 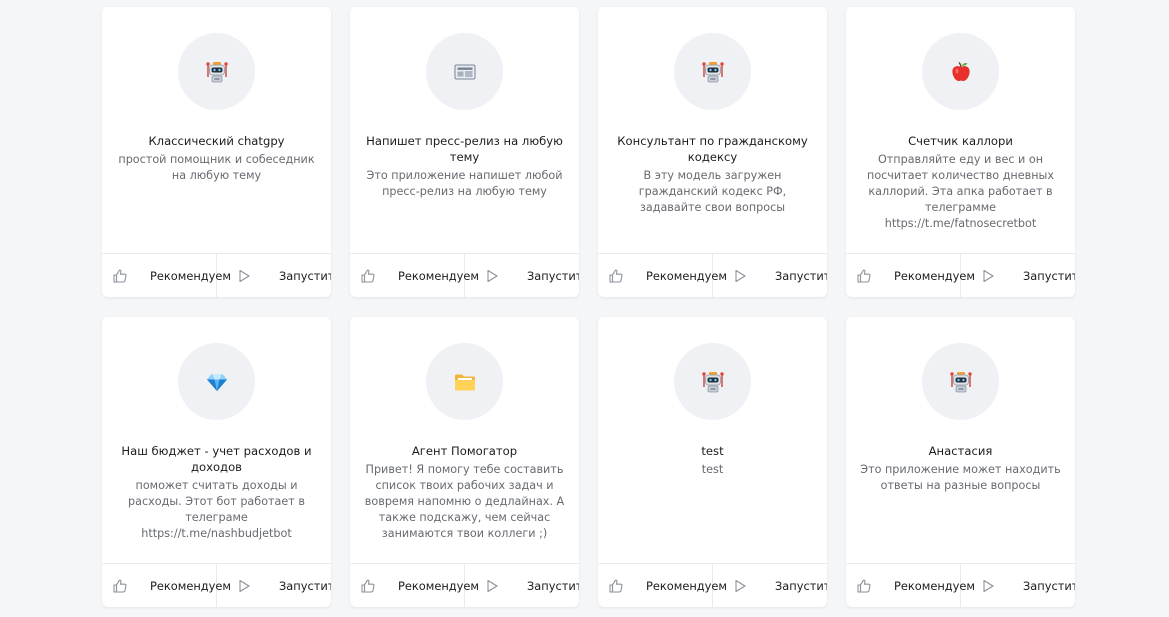 What do you see at coordinates (712, 149) in the screenshot?
I see `card-title: Консультант по гражданскому кодексу` at bounding box center [712, 149].